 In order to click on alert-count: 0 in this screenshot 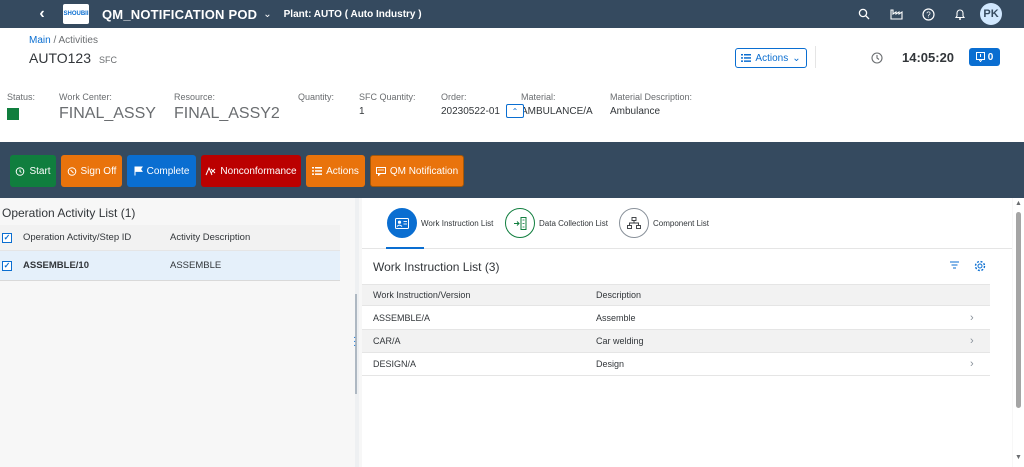, I will do `click(990, 57)`.